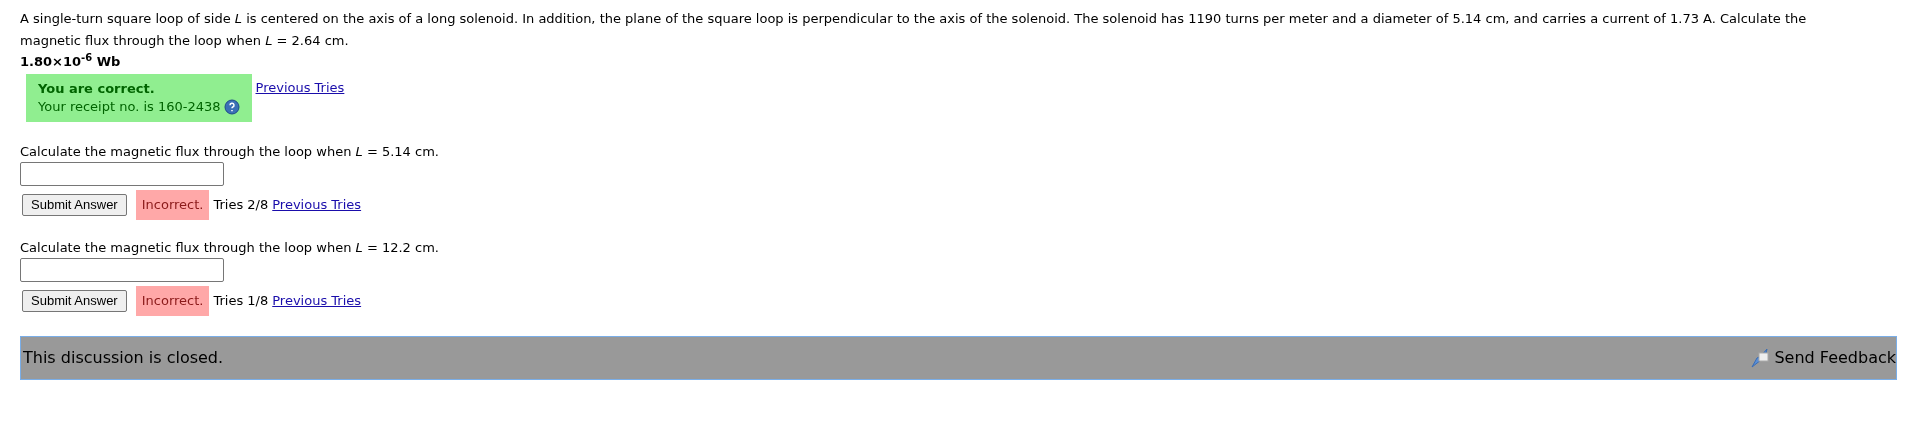 This screenshot has height=431, width=1919. I want to click on receipt-text: Your receipt no. is 160-2438, so click(129, 107).